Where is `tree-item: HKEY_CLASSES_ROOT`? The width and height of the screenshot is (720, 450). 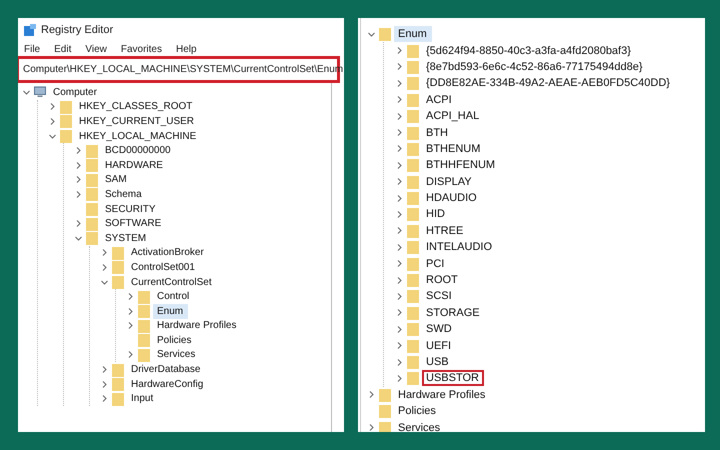 tree-item: HKEY_CLASSES_ROOT is located at coordinates (136, 106).